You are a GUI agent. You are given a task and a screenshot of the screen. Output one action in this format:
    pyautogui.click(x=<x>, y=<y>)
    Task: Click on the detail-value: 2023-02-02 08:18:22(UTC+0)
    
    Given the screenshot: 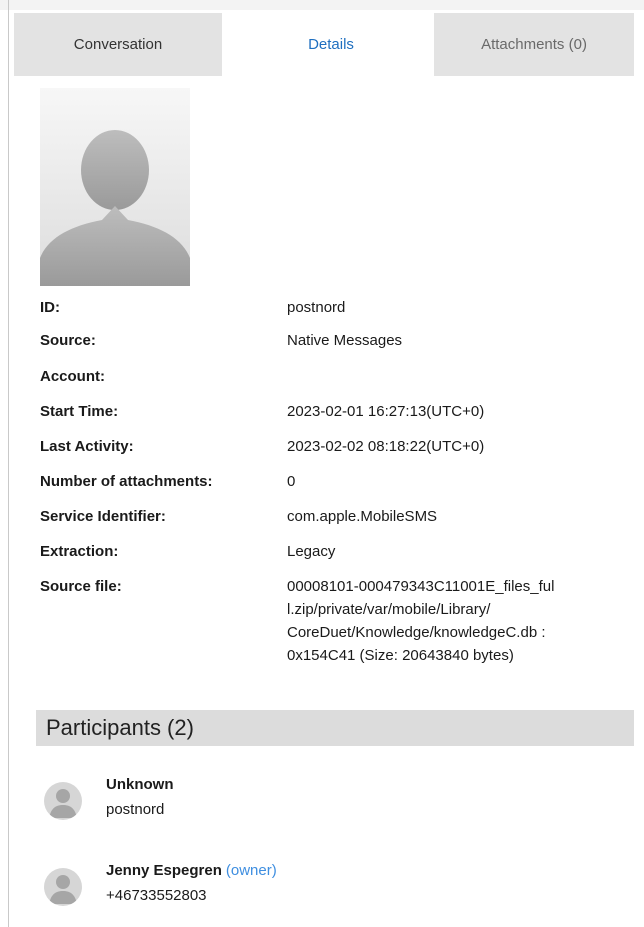 What is the action you would take?
    pyautogui.click(x=386, y=446)
    